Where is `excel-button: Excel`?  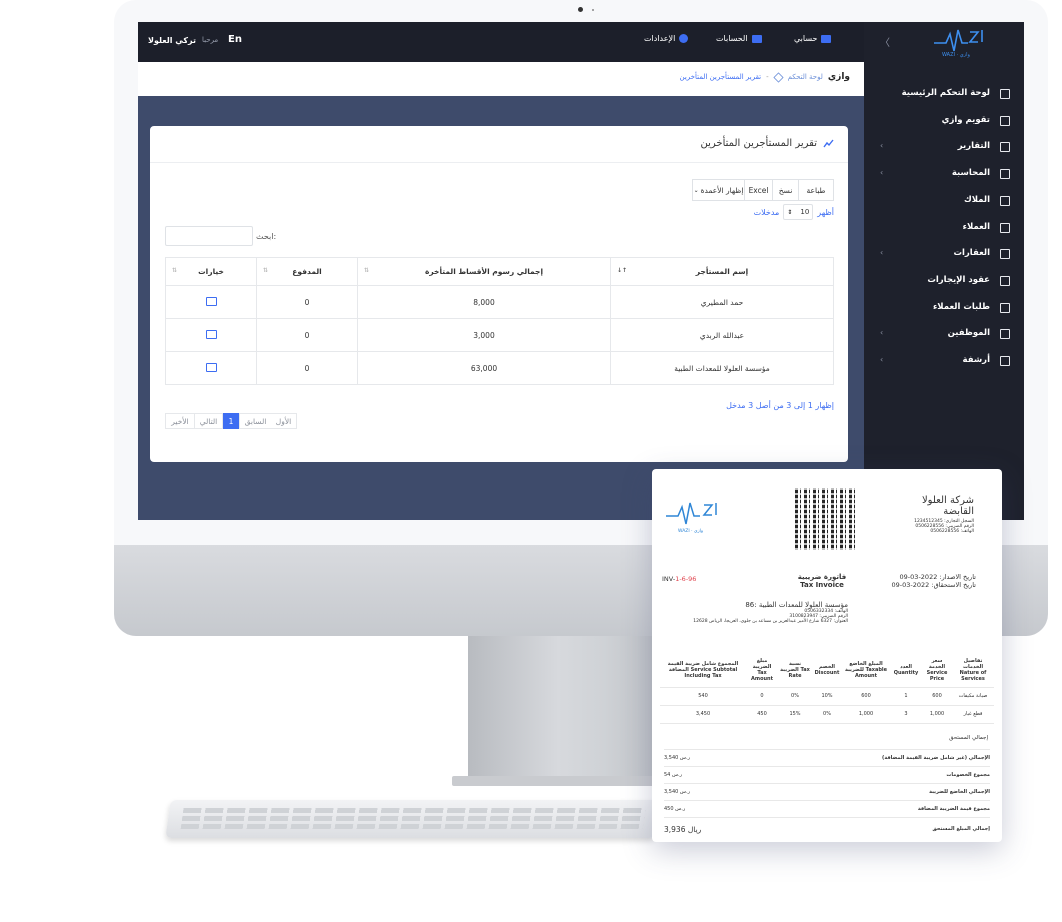
excel-button: Excel is located at coordinates (758, 190).